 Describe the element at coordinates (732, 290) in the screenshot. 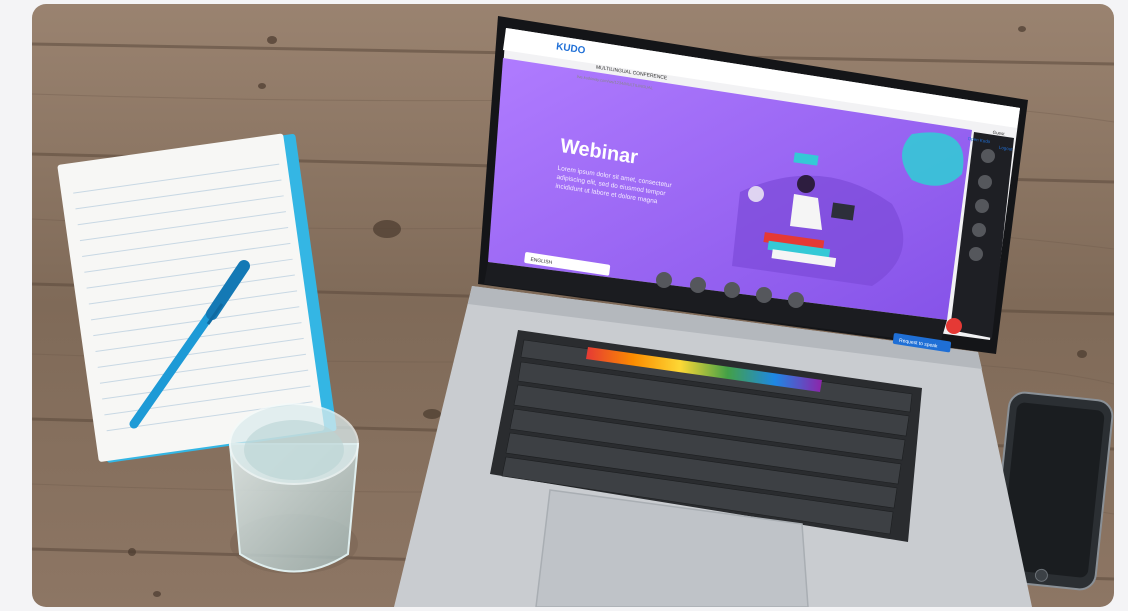

I see `mic-icon` at that location.